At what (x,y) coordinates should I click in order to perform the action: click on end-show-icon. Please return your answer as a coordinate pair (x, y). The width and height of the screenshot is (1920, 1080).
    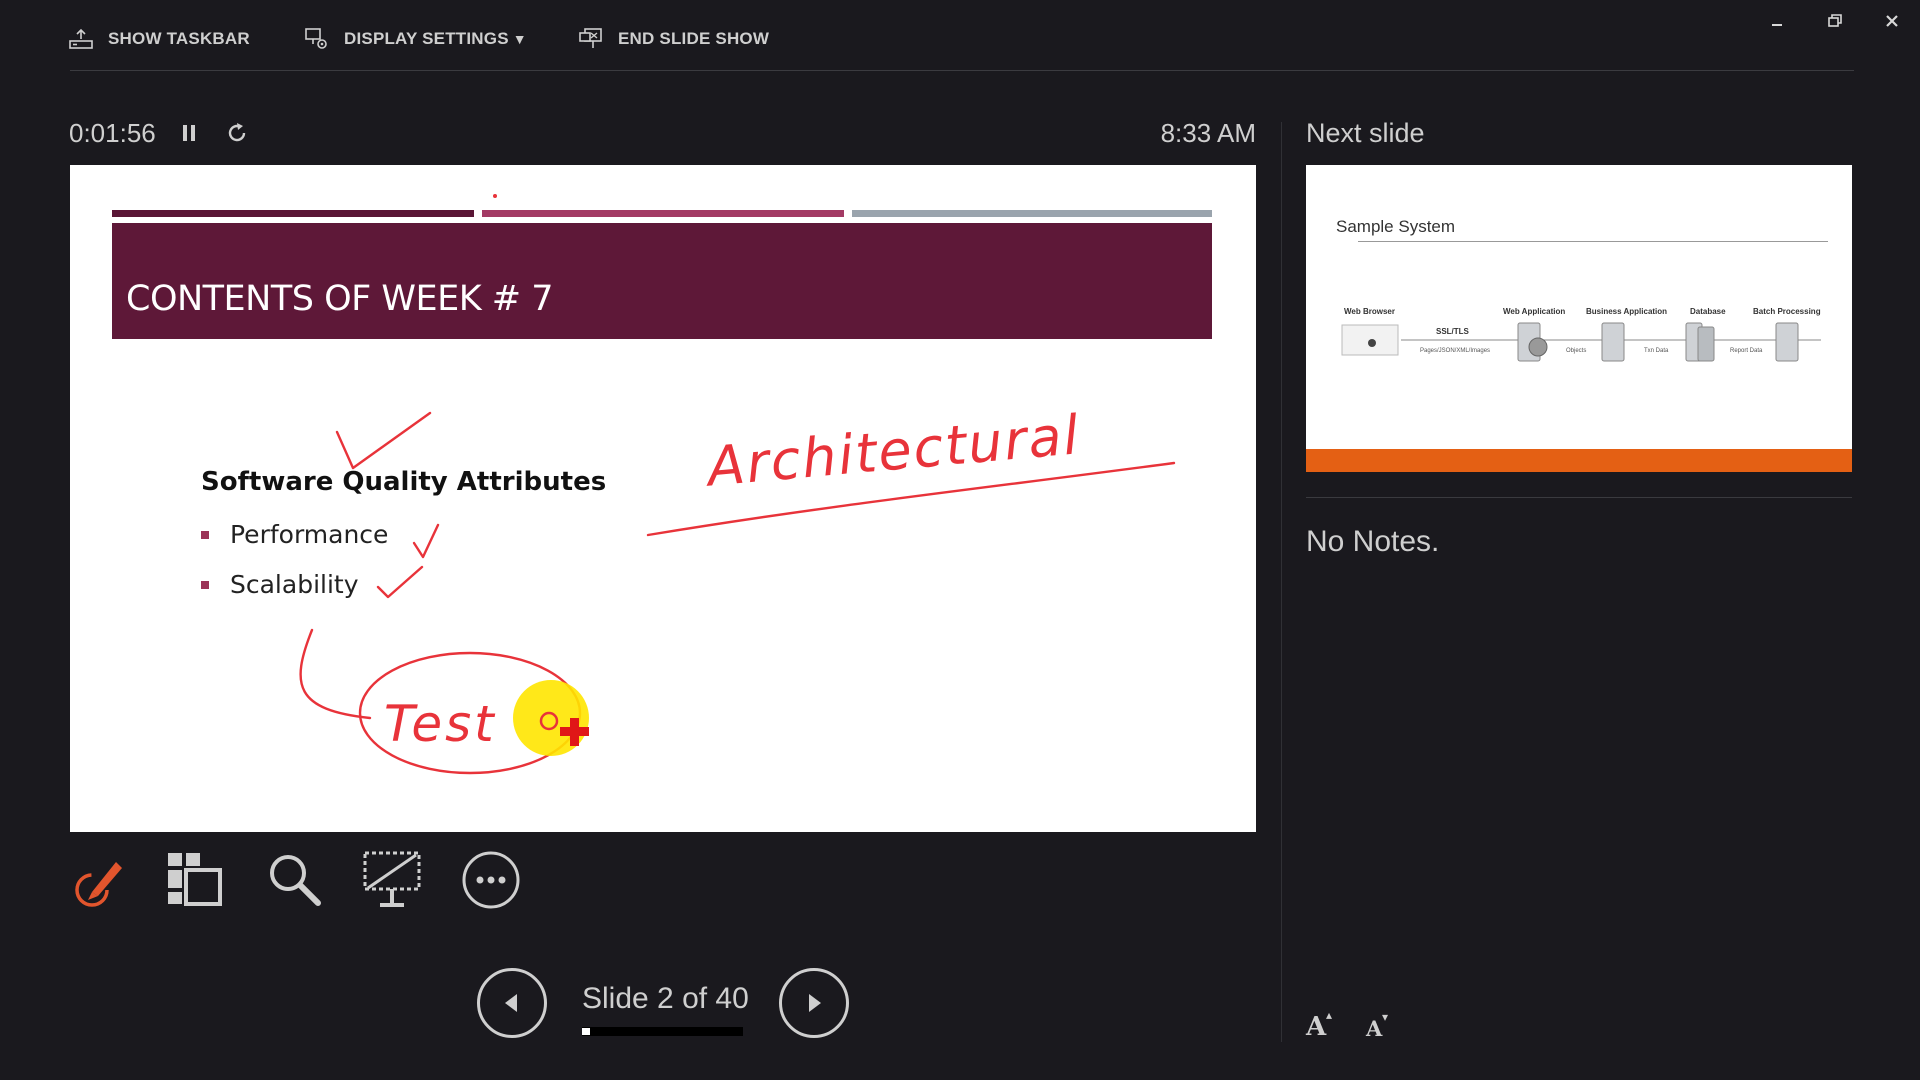
    Looking at the image, I should click on (590, 38).